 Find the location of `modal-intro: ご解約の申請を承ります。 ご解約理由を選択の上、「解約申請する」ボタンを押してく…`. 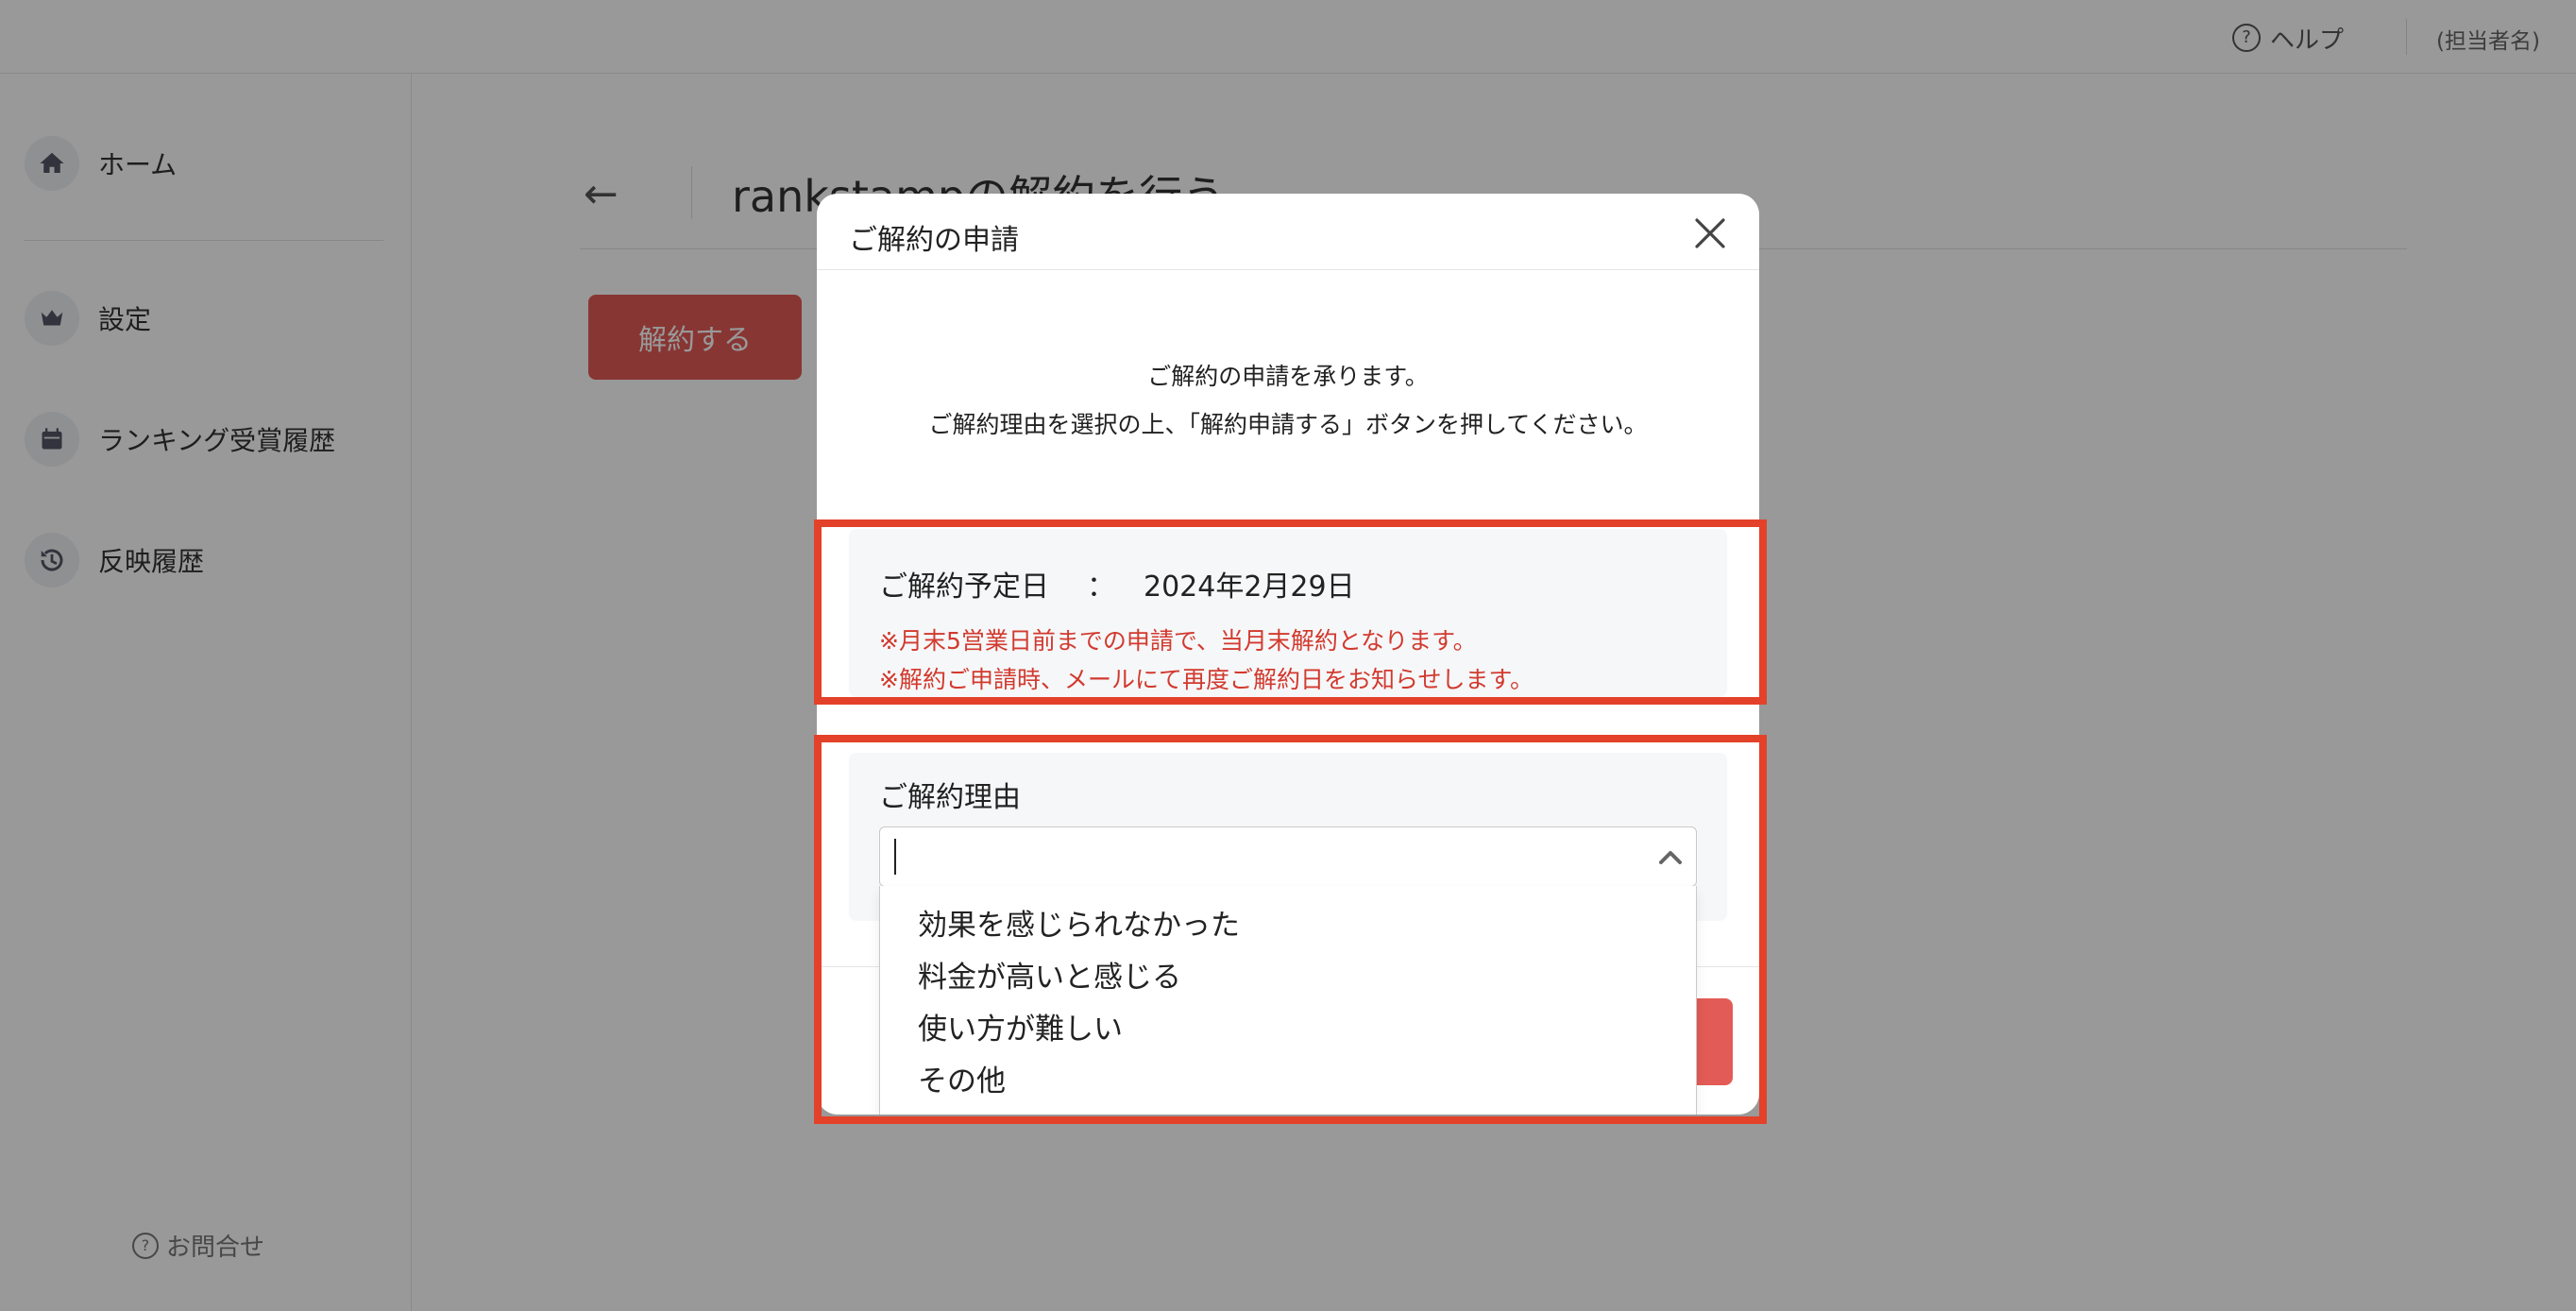

modal-intro: ご解約の申請を承ります。 ご解約理由を選択の上、「解約申請する」ボタンを押してく… is located at coordinates (1288, 400).